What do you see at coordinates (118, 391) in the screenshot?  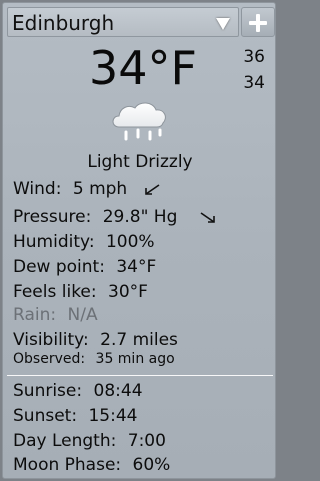 I see `sunrise-value: 08:44` at bounding box center [118, 391].